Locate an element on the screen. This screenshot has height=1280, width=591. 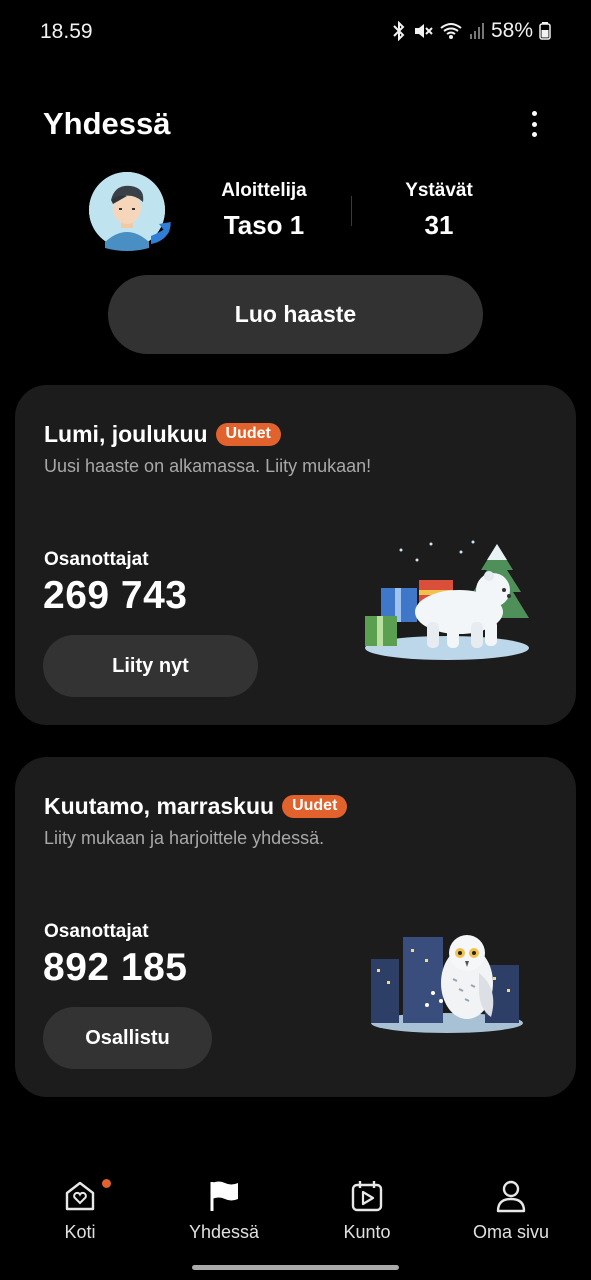
participants-count: 269 743 is located at coordinates (115, 595).